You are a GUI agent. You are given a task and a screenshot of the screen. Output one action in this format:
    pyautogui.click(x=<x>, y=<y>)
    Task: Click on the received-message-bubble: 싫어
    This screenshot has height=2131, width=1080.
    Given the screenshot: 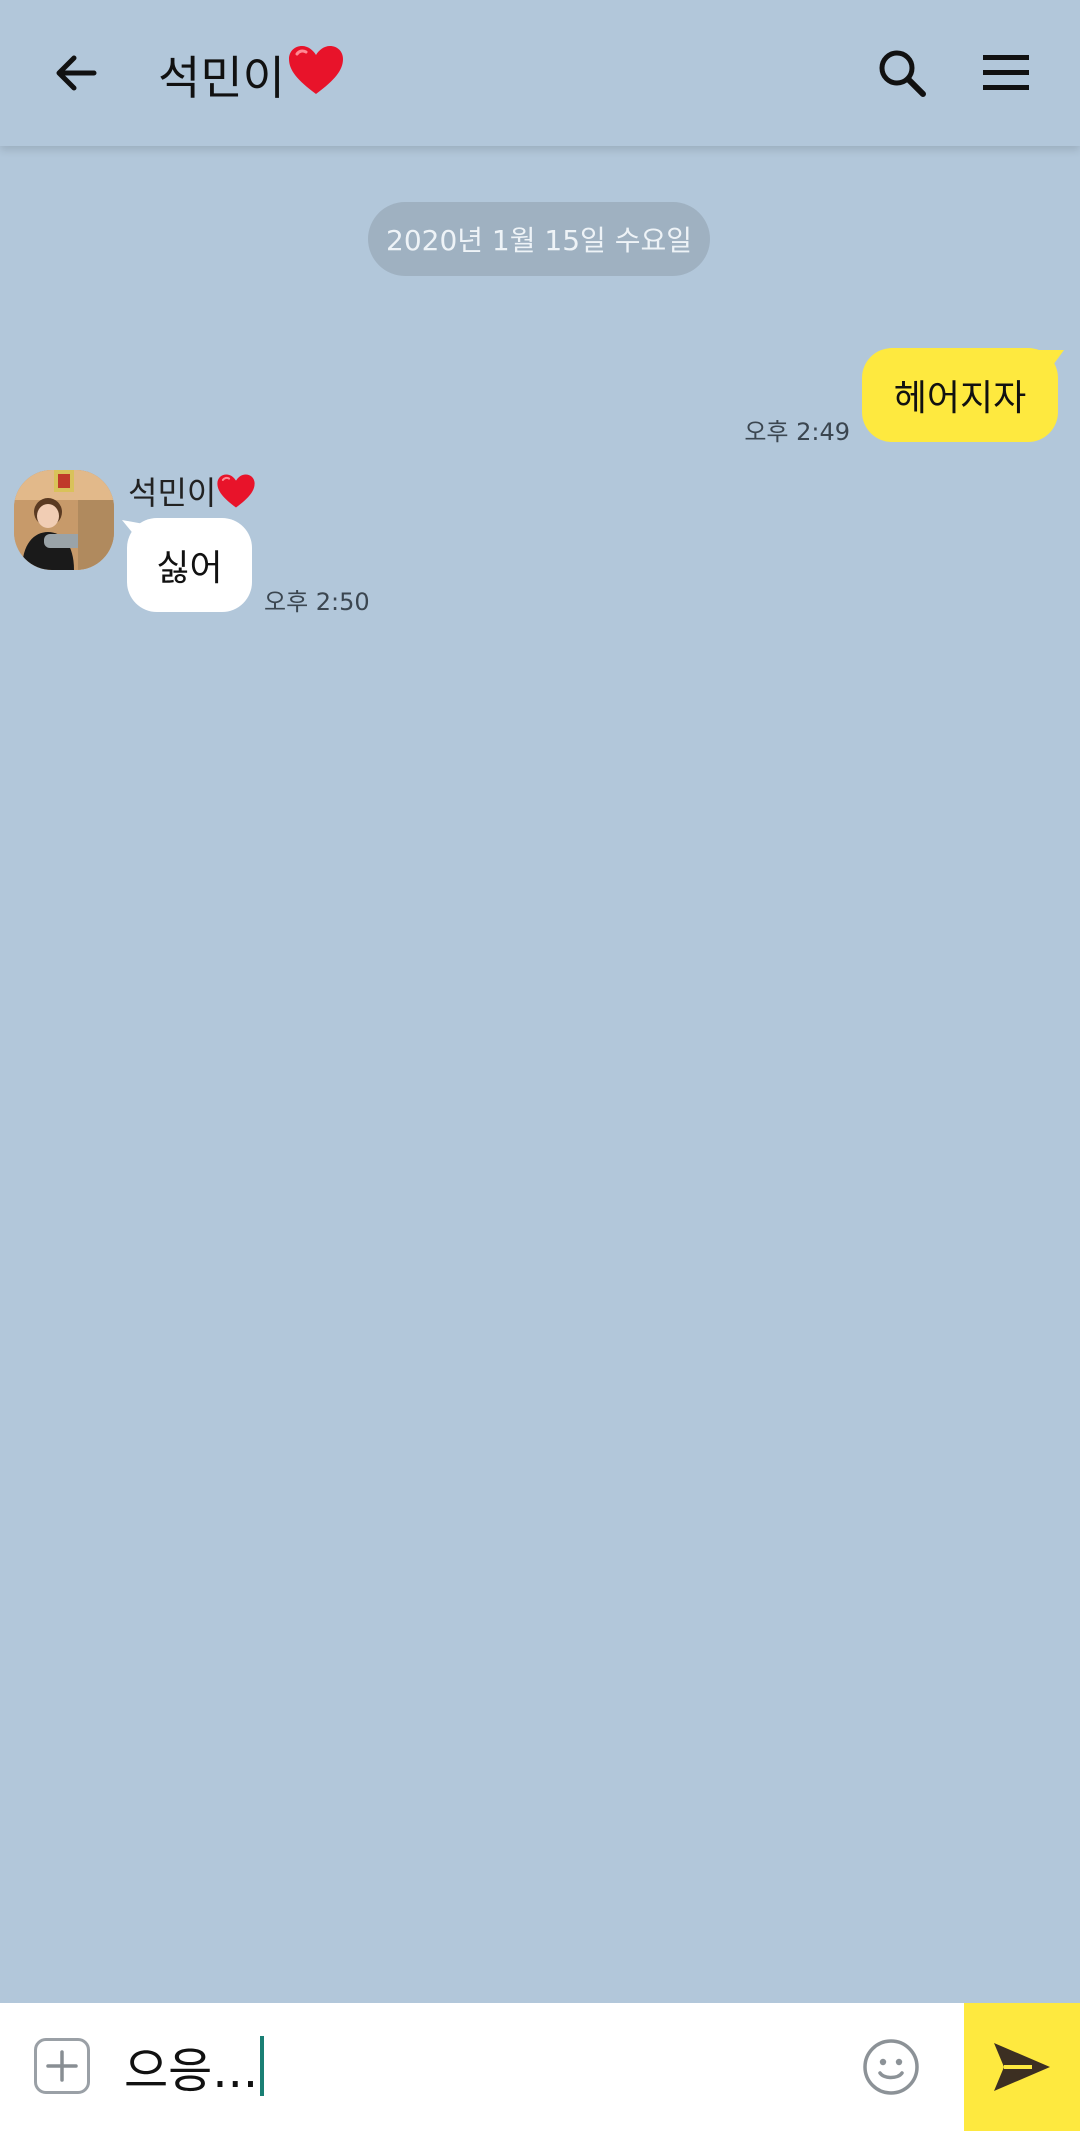 What is the action you would take?
    pyautogui.click(x=189, y=565)
    